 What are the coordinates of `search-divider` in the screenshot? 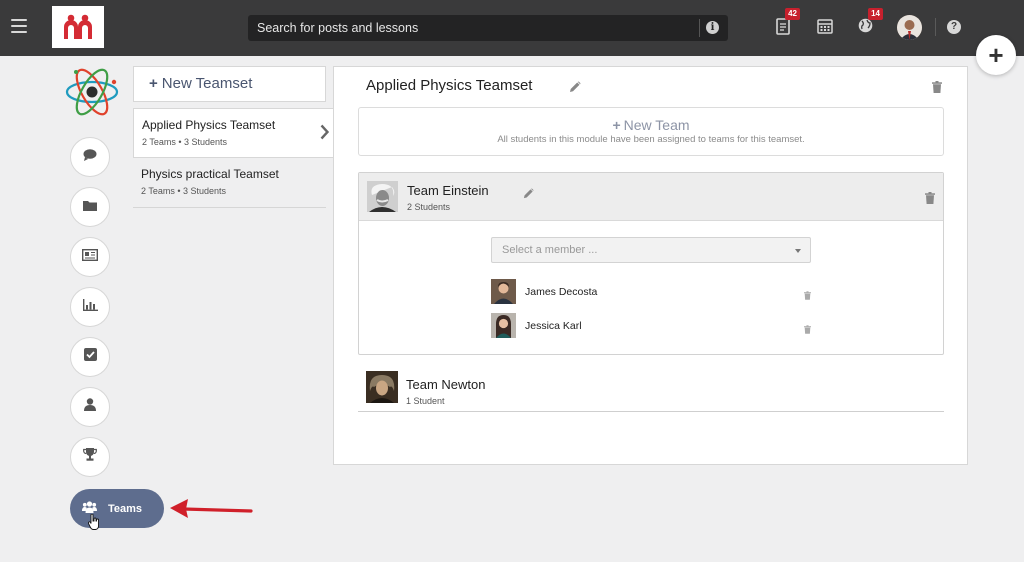 It's located at (699, 28).